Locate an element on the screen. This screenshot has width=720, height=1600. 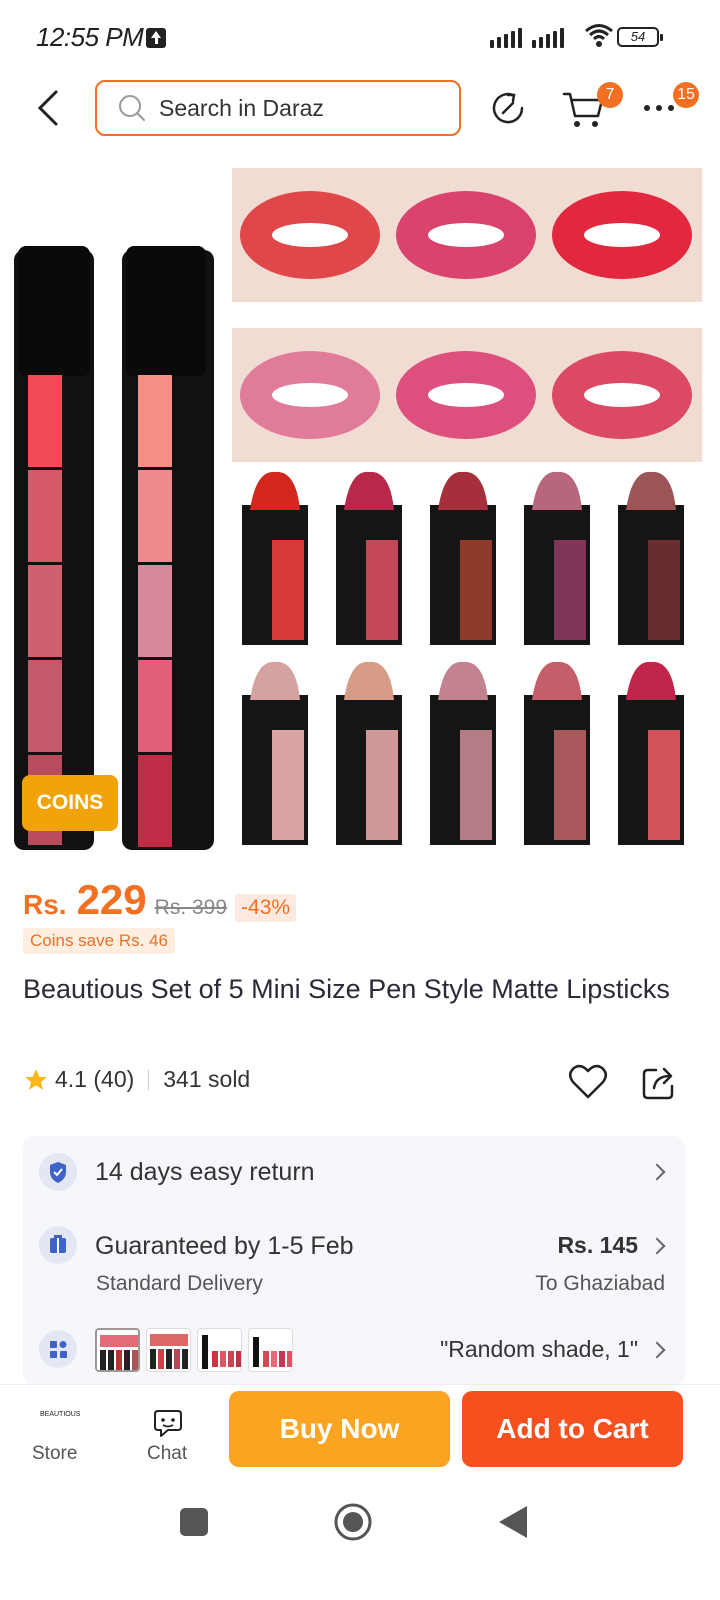
delivery-title: Guaranteed by 1-5 Feb is located at coordinates (224, 1246).